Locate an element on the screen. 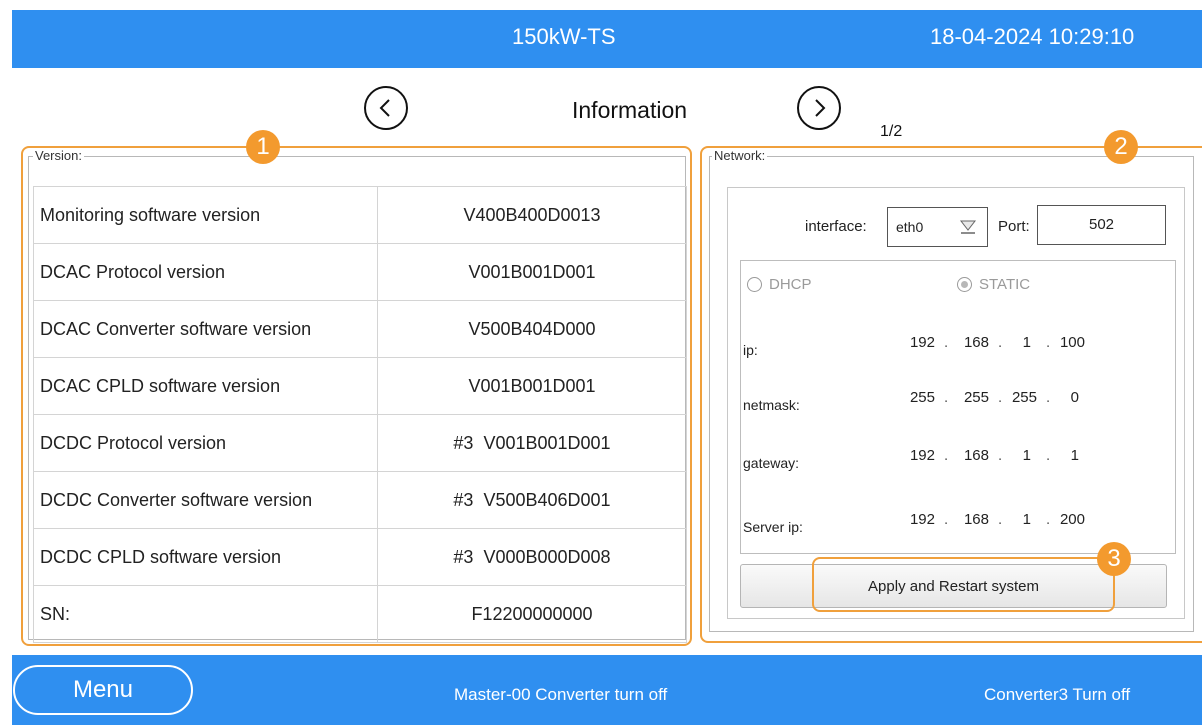 This screenshot has width=1202, height=725. page-title: Information is located at coordinates (630, 110).